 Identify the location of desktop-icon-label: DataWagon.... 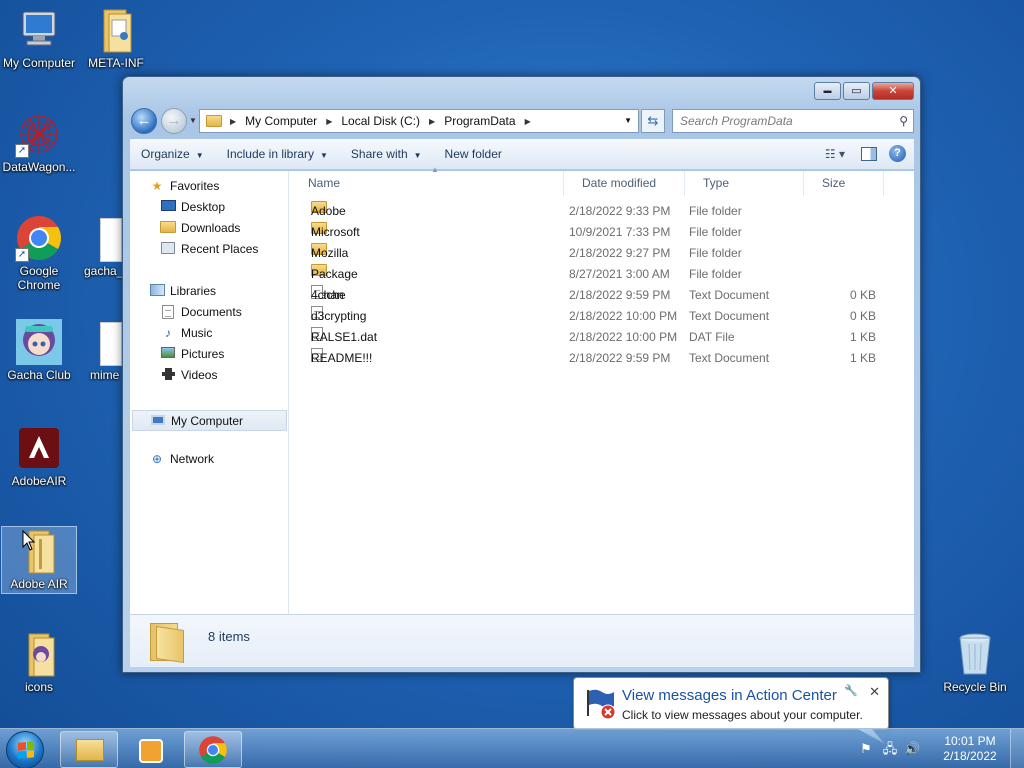
(39, 167).